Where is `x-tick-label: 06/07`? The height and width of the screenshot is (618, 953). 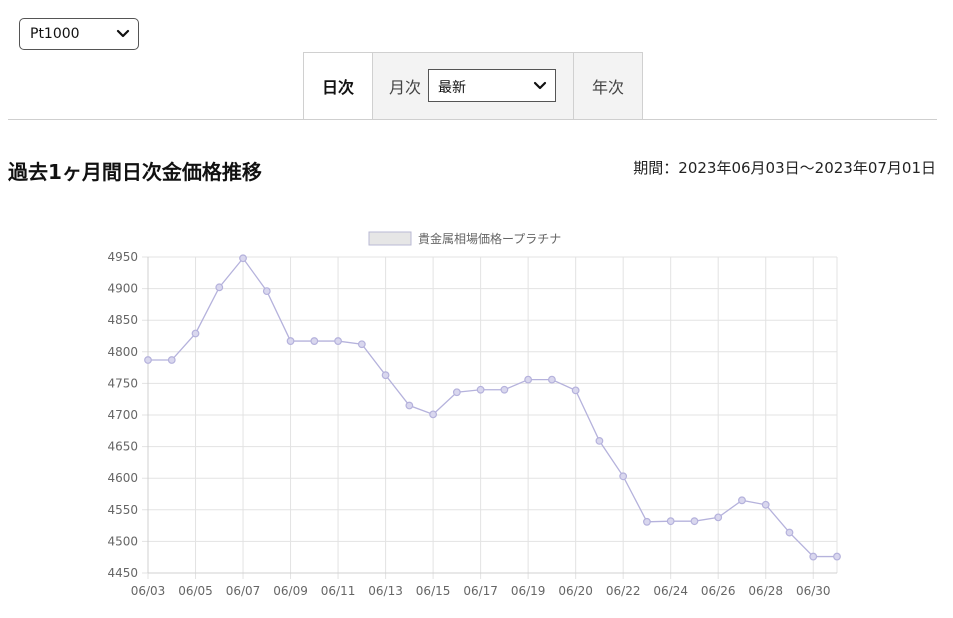 x-tick-label: 06/07 is located at coordinates (243, 591).